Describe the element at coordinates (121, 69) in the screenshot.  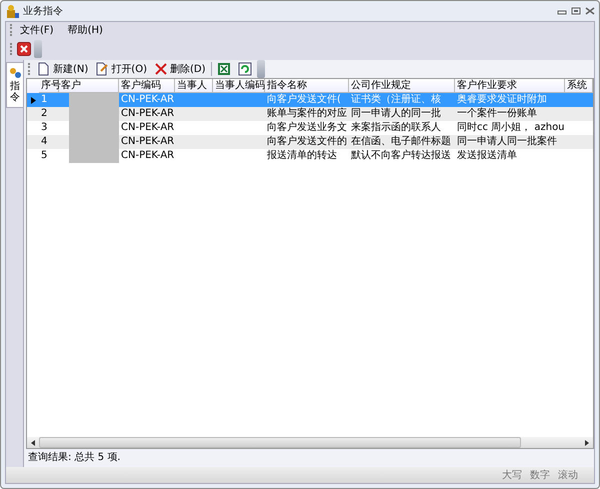
I see `toolbar-button: 打开(O)` at that location.